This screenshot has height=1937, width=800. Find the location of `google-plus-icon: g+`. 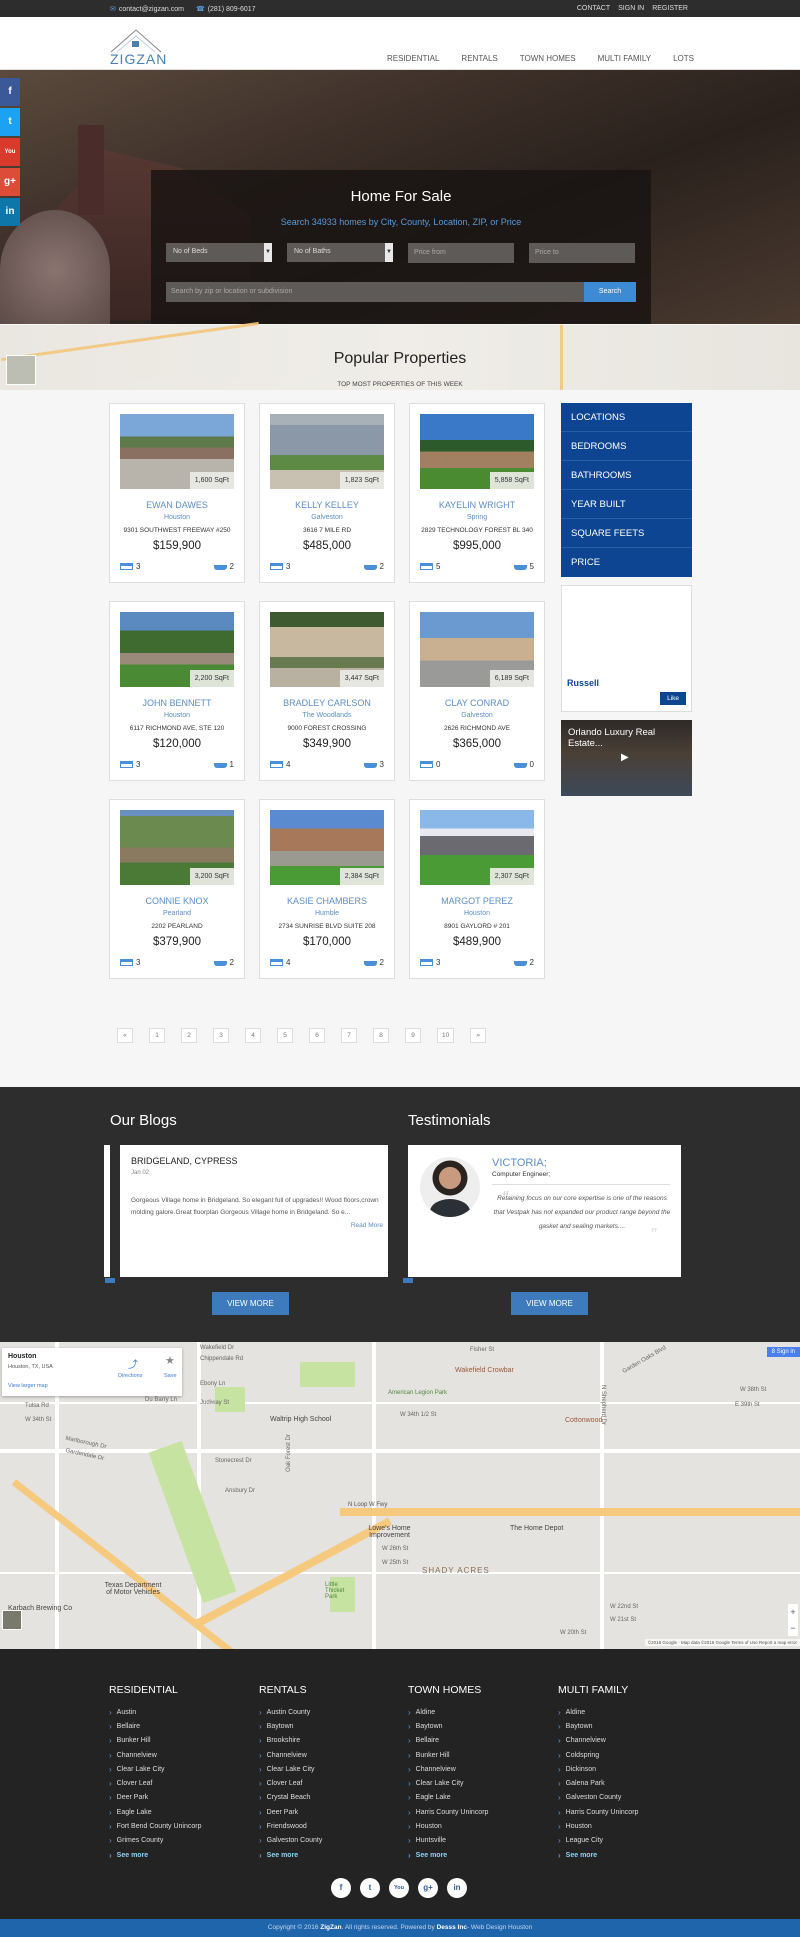

google-plus-icon: g+ is located at coordinates (428, 1888).